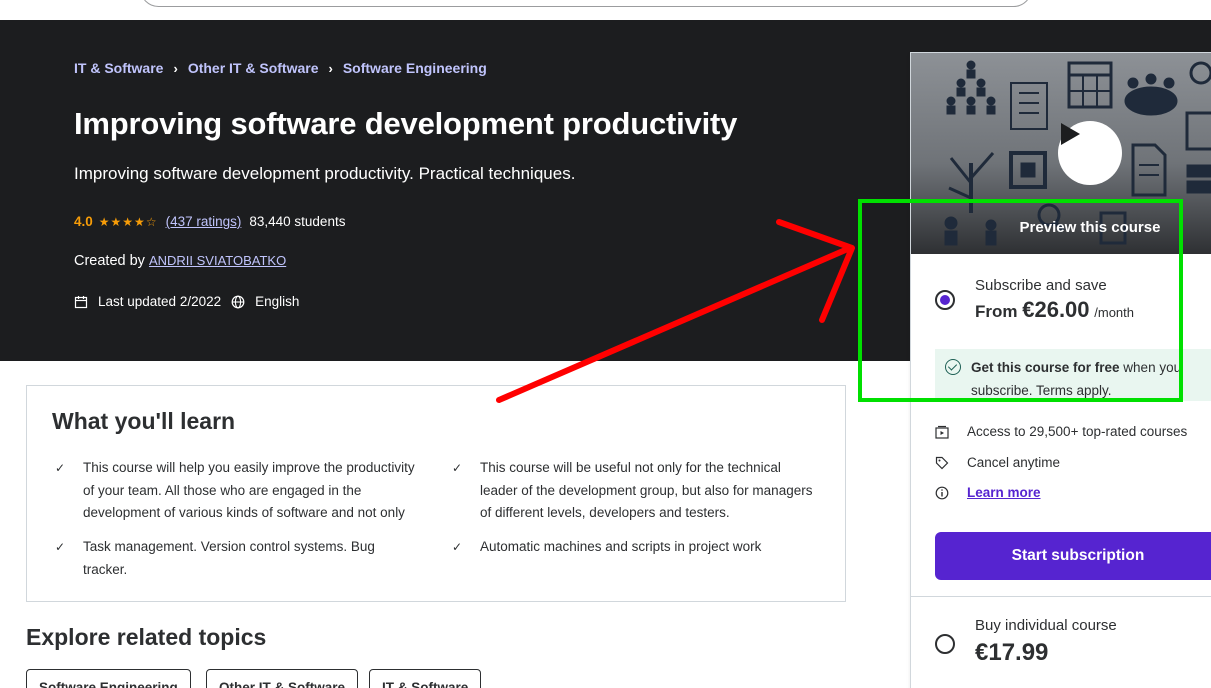 Image resolution: width=1211 pixels, height=688 pixels. What do you see at coordinates (253, 68) in the screenshot?
I see `breadcrumb-other-it-software: Other IT & Software` at bounding box center [253, 68].